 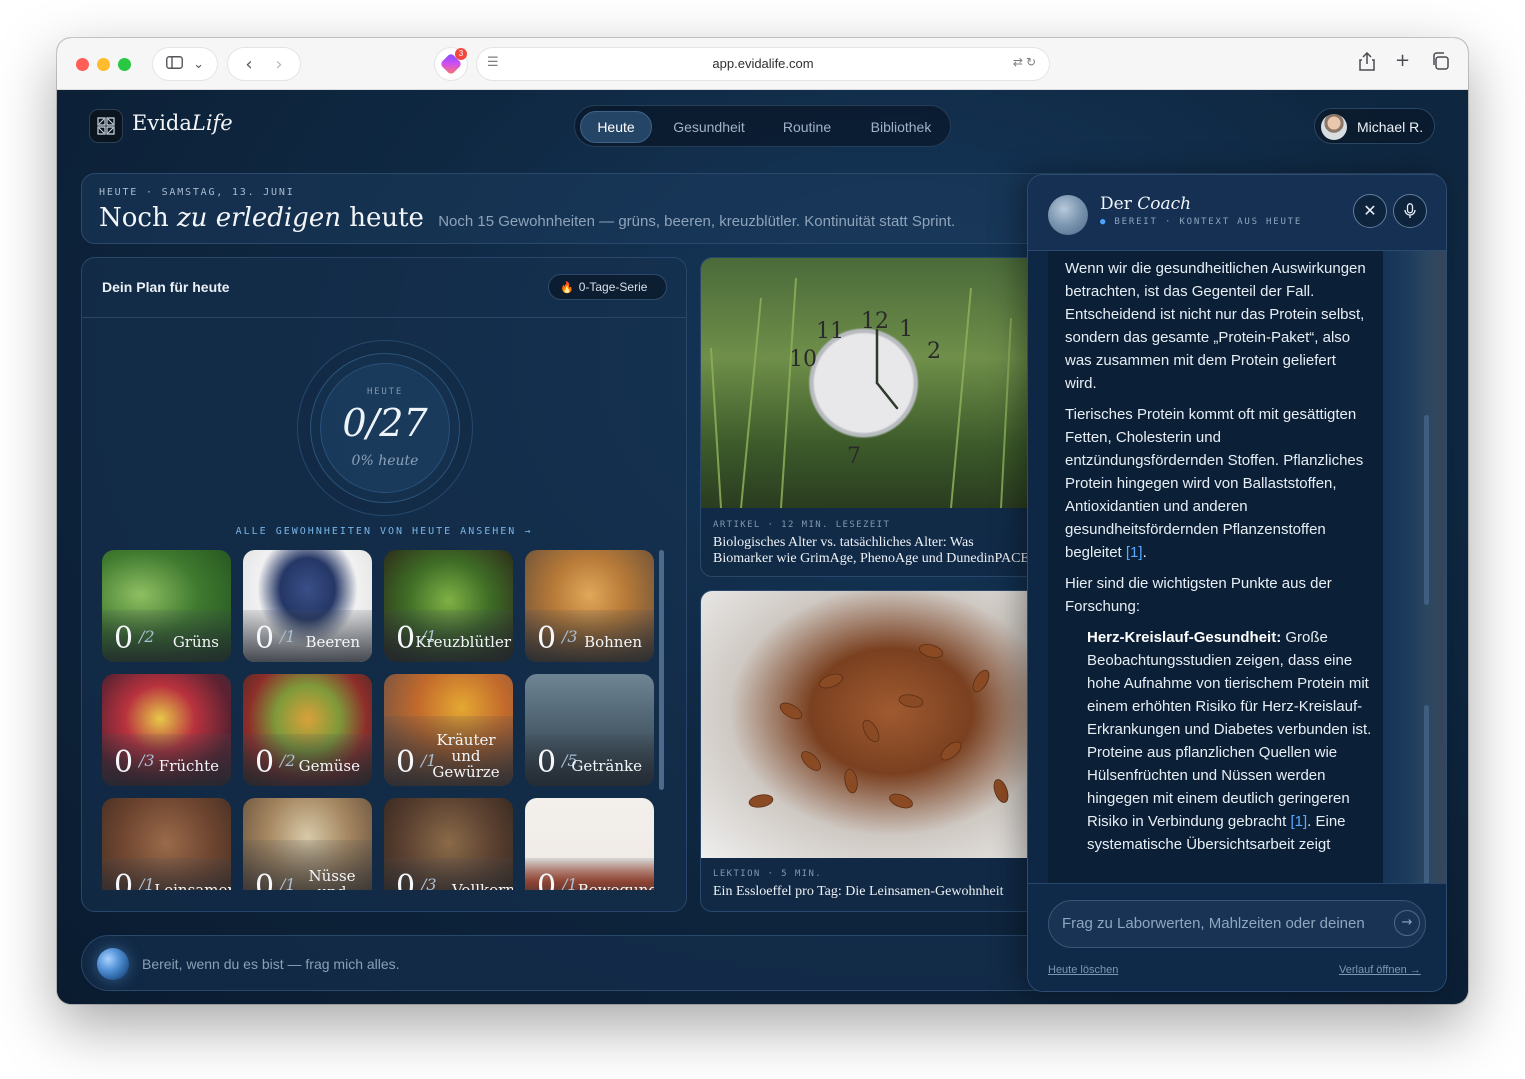 I want to click on tab-heute: Heute, so click(x=616, y=127).